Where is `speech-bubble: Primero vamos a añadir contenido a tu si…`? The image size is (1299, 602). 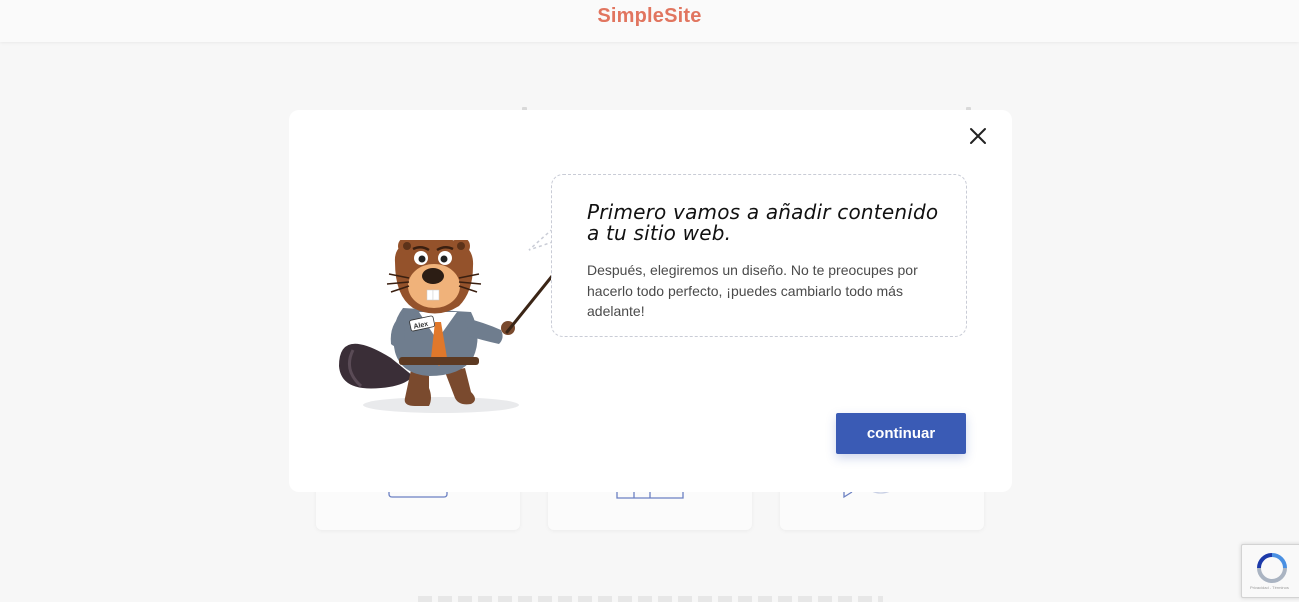 speech-bubble: Primero vamos a añadir contenido a tu si… is located at coordinates (759, 255).